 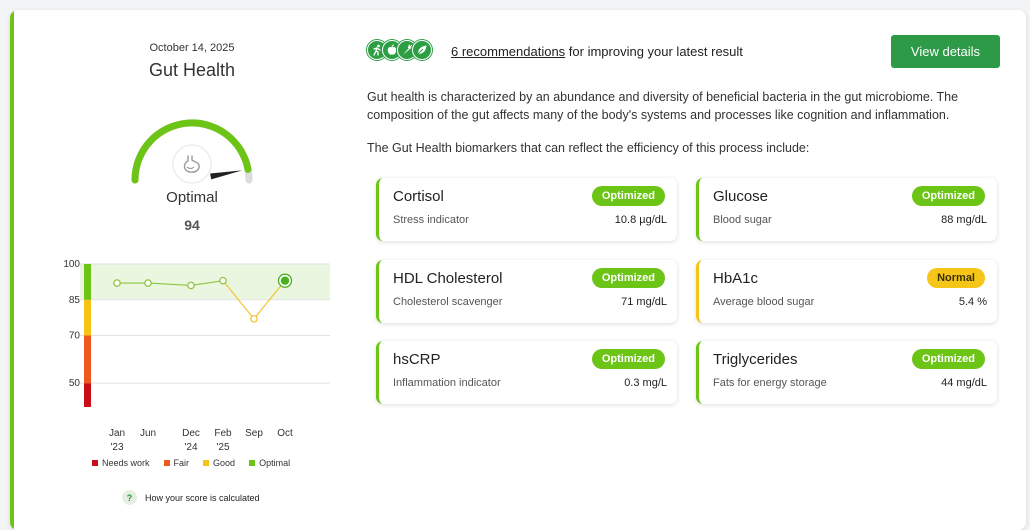 What do you see at coordinates (418, 196) in the screenshot?
I see `biomarker-name: Cortisol` at bounding box center [418, 196].